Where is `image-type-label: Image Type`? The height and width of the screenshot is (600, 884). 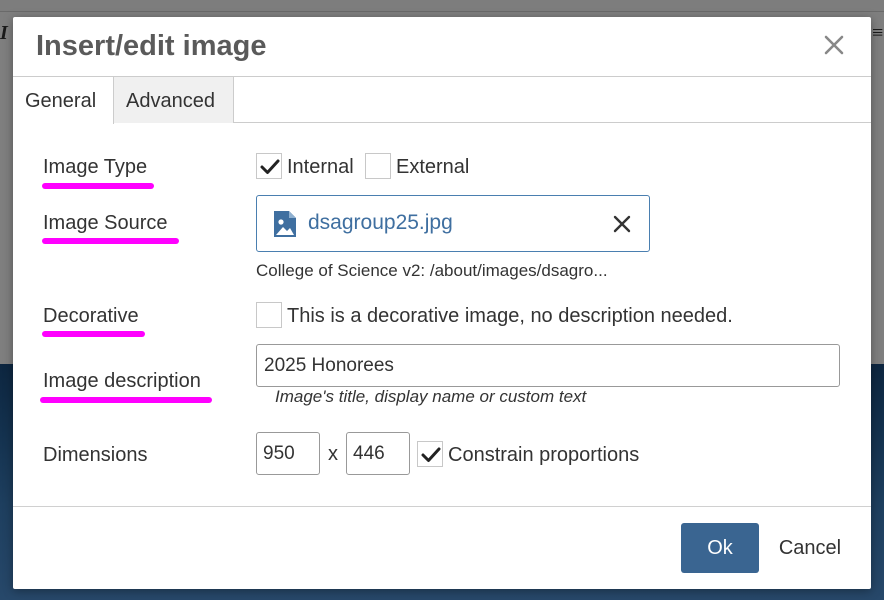 image-type-label: Image Type is located at coordinates (95, 167).